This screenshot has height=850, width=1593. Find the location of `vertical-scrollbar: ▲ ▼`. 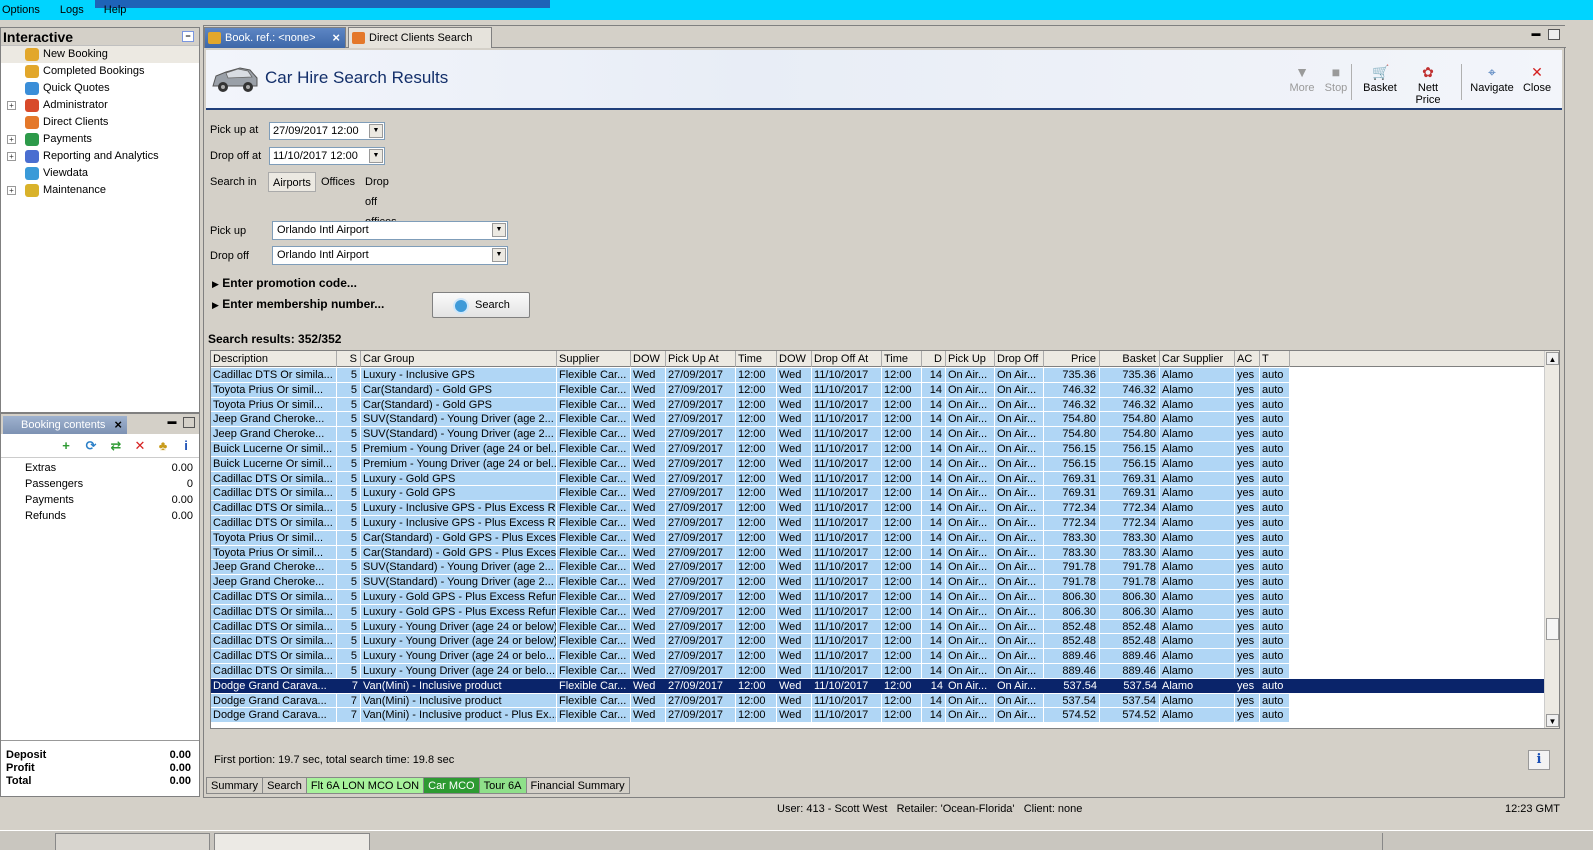

vertical-scrollbar: ▲ ▼ is located at coordinates (1551, 539).